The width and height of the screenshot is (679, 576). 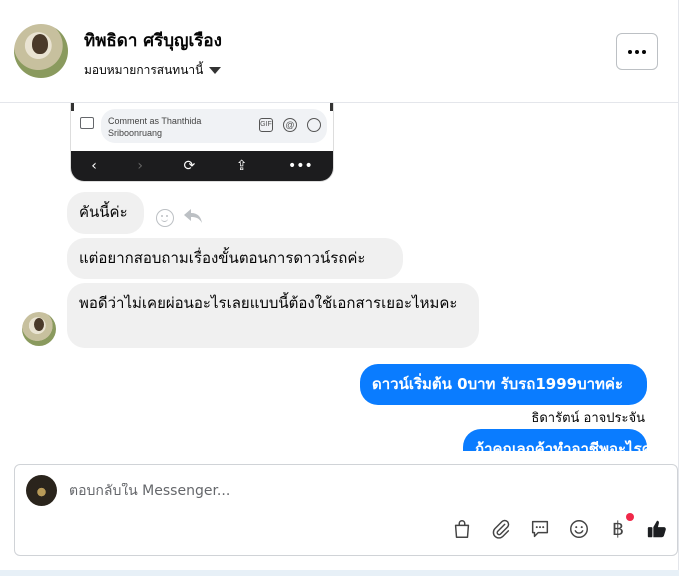 What do you see at coordinates (266, 125) in the screenshot?
I see `gif-icon: GIF` at bounding box center [266, 125].